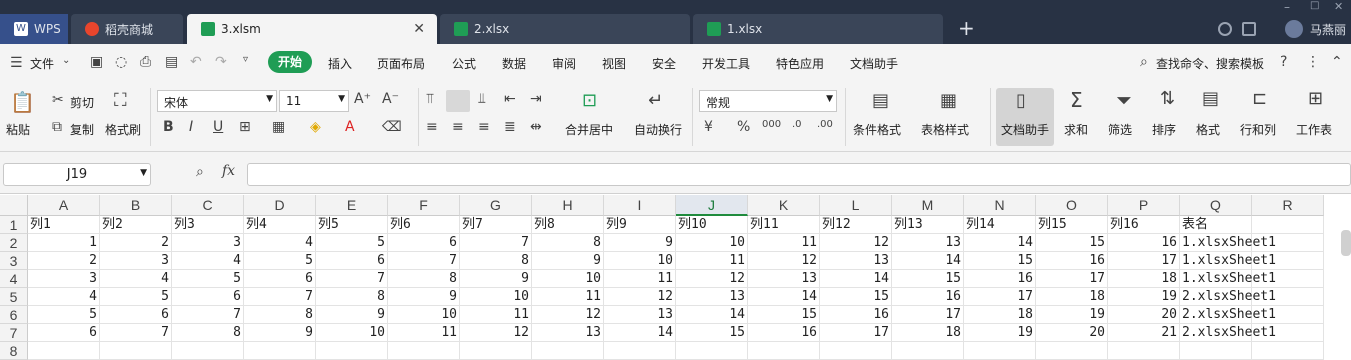 This screenshot has width=1351, height=360. I want to click on maximize-icon: □, so click(1314, 5).